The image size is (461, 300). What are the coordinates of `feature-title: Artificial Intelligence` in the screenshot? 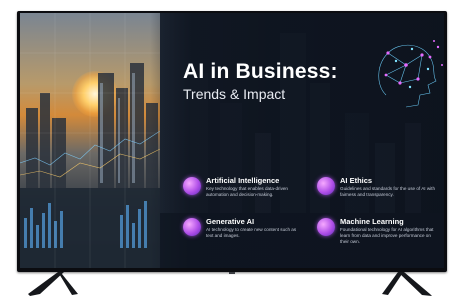 It's located at (243, 180).